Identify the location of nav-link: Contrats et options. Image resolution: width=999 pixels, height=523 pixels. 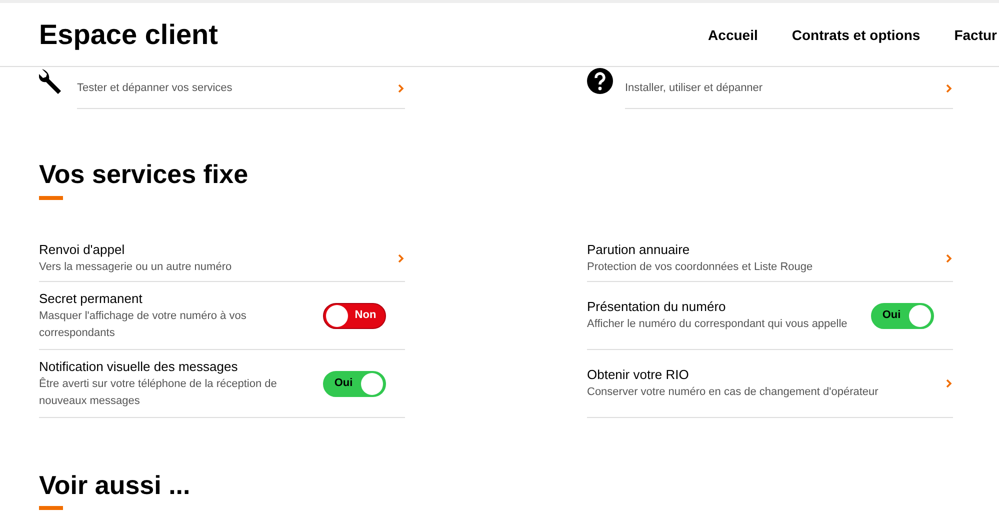
(856, 35).